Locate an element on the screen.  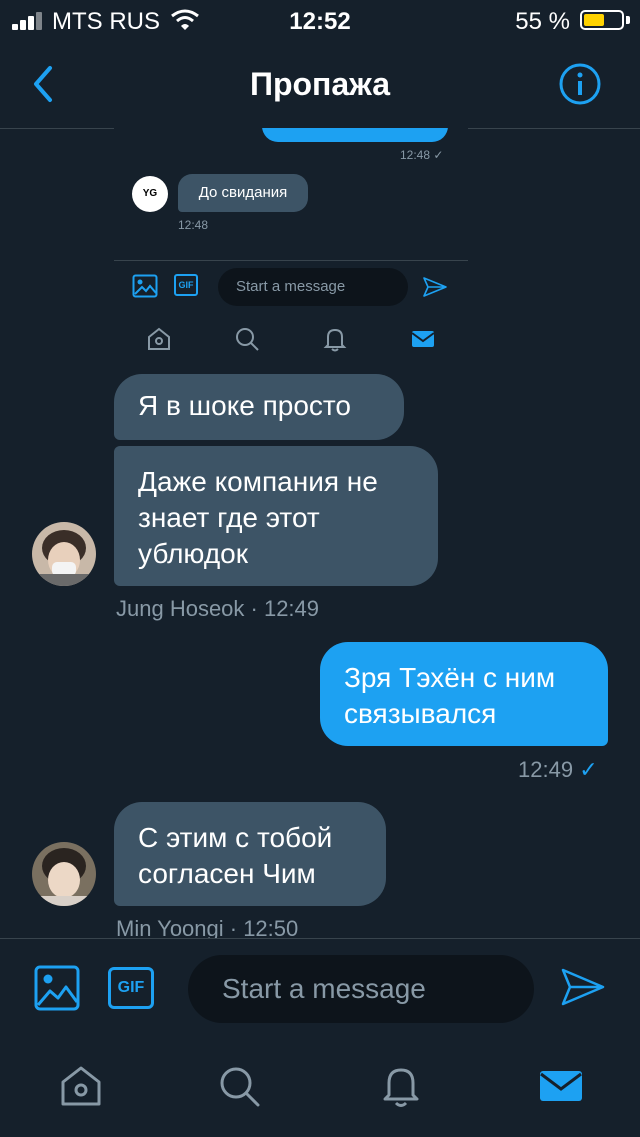
gif-icon: GIF is located at coordinates (186, 285).